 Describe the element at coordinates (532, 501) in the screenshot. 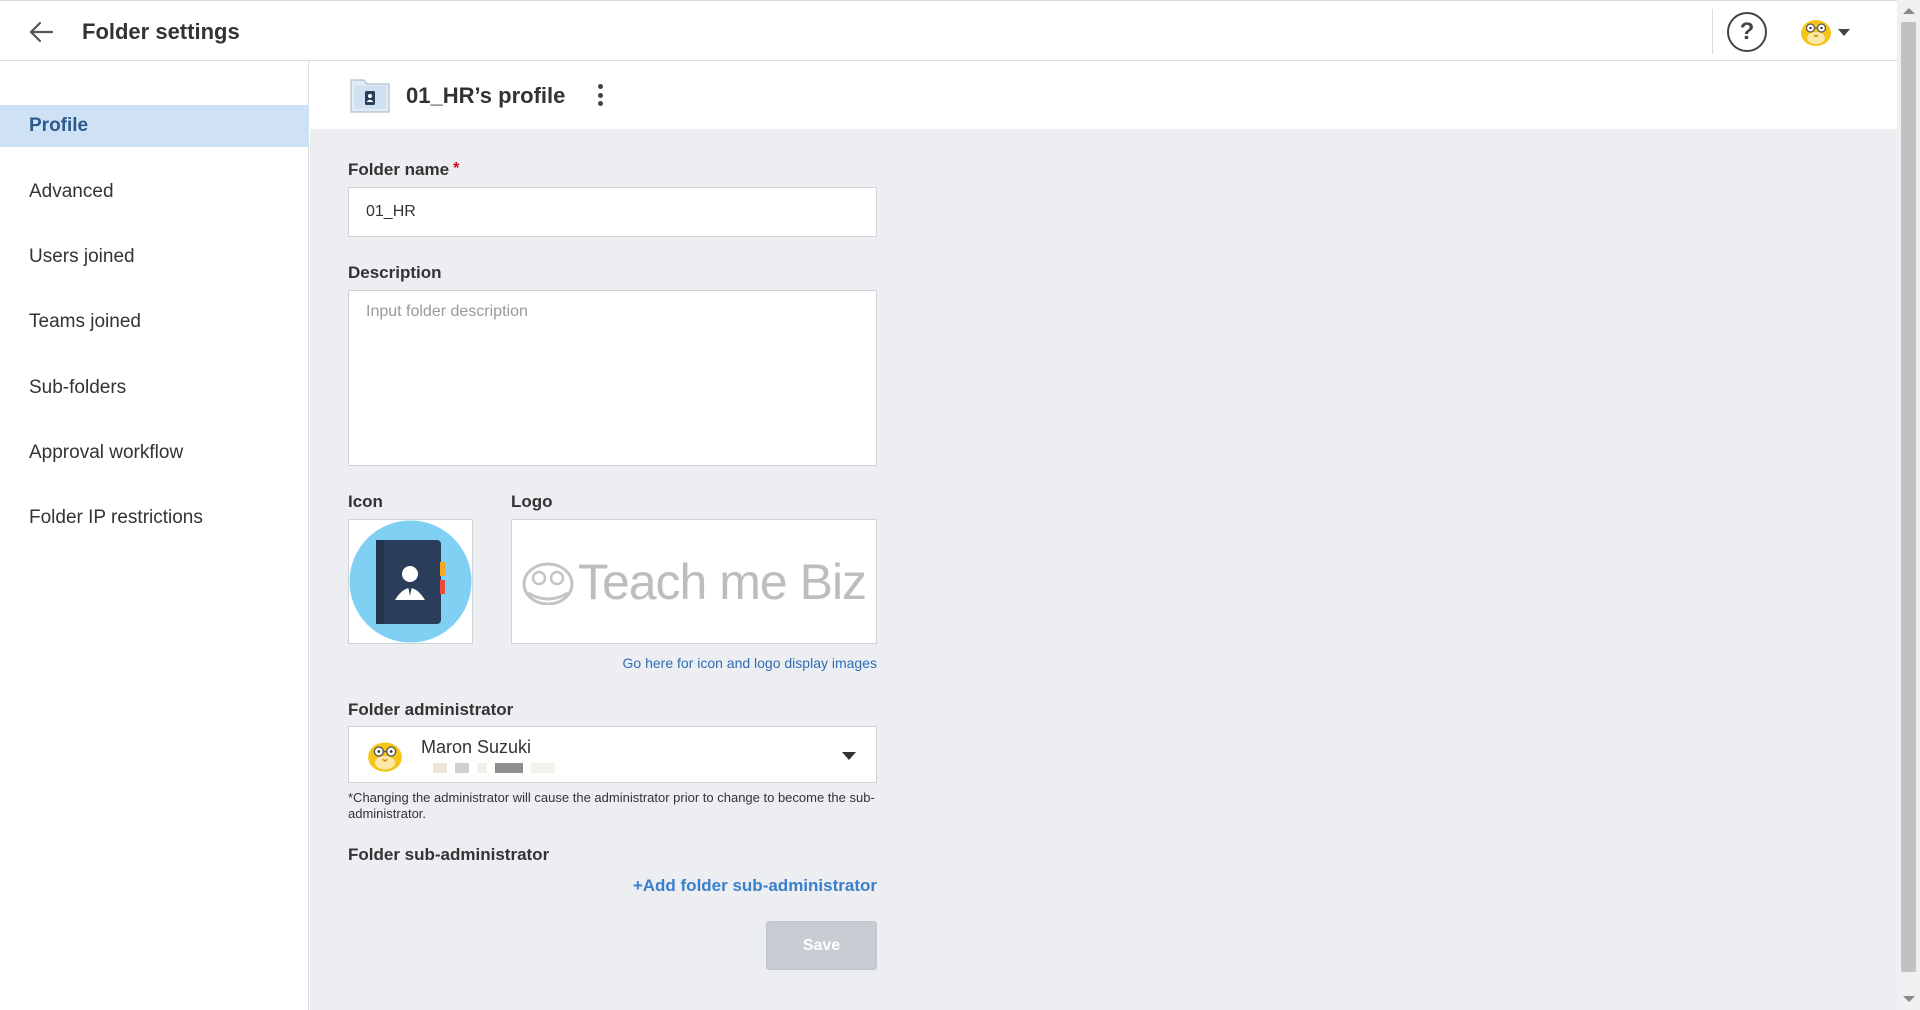

I see `logo-label: Logo` at that location.